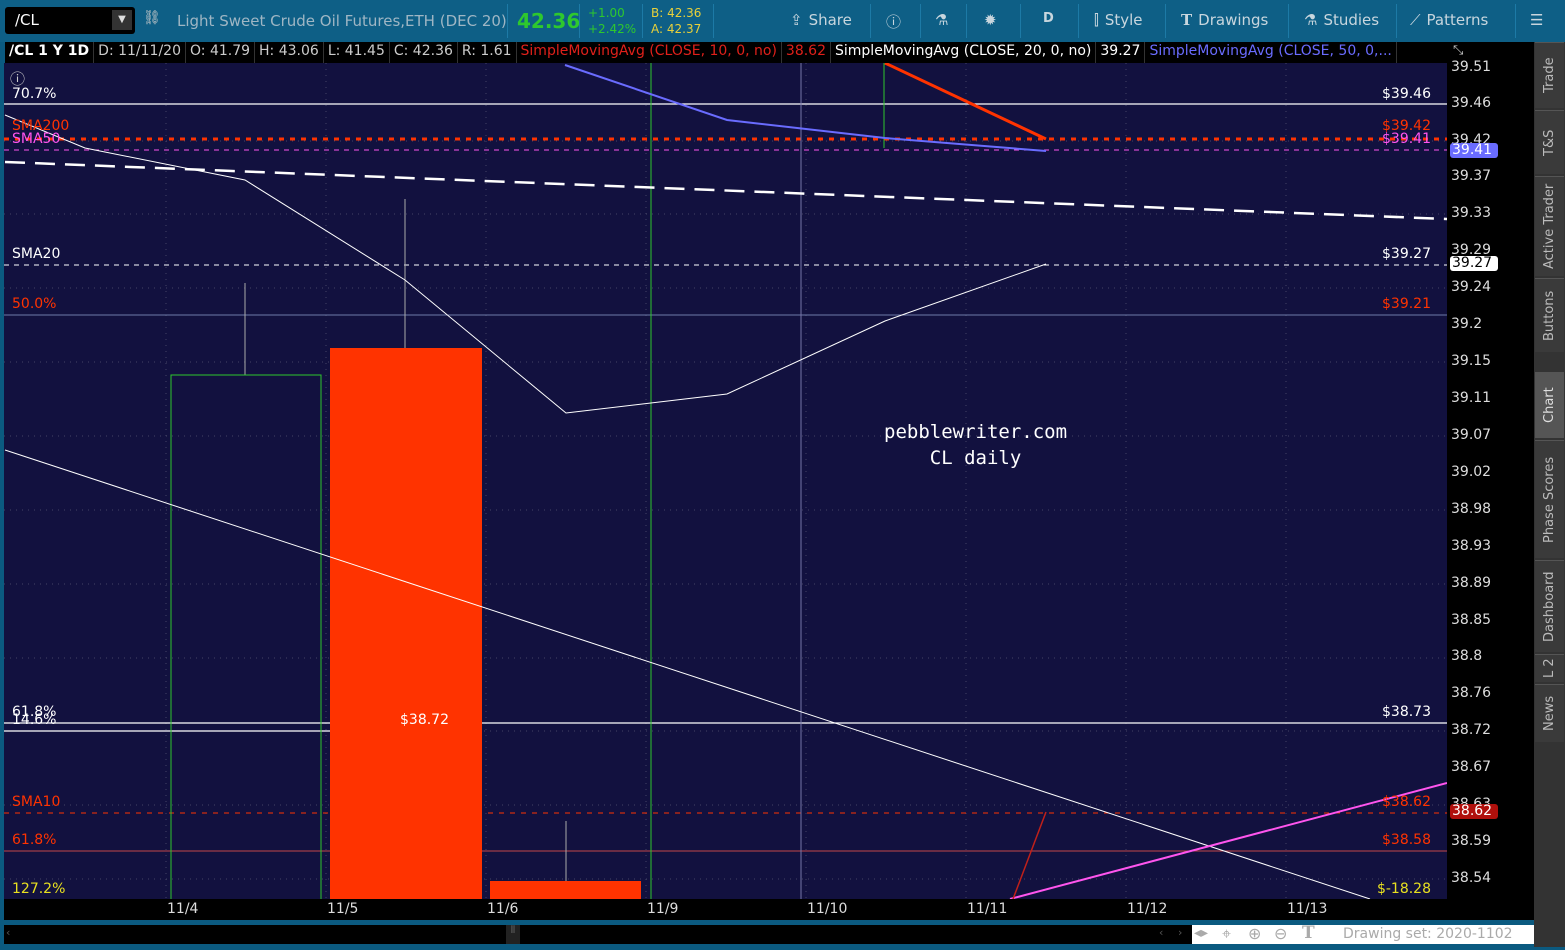 The height and width of the screenshot is (950, 1565). Describe the element at coordinates (990, 20) in the screenshot. I see `settings-button: ✹` at that location.